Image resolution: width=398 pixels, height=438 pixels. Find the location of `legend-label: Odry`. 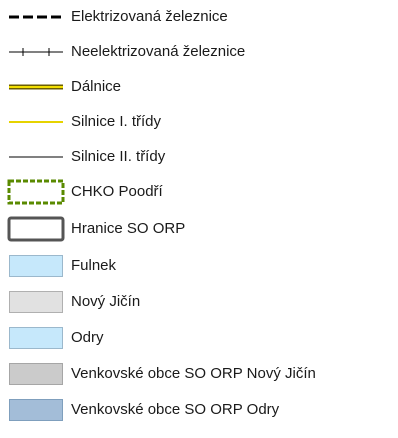

legend-label: Odry is located at coordinates (87, 337).